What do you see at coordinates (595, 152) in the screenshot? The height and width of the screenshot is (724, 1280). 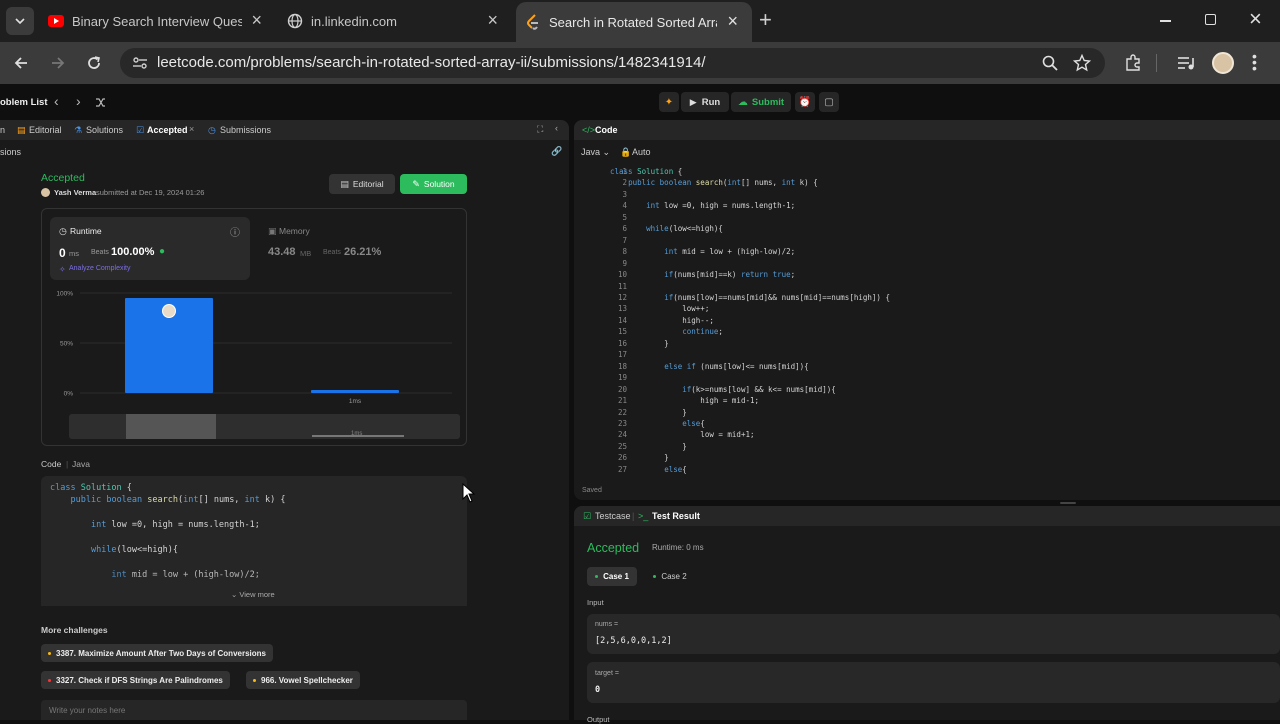 I see `language-select: Java ⌄` at bounding box center [595, 152].